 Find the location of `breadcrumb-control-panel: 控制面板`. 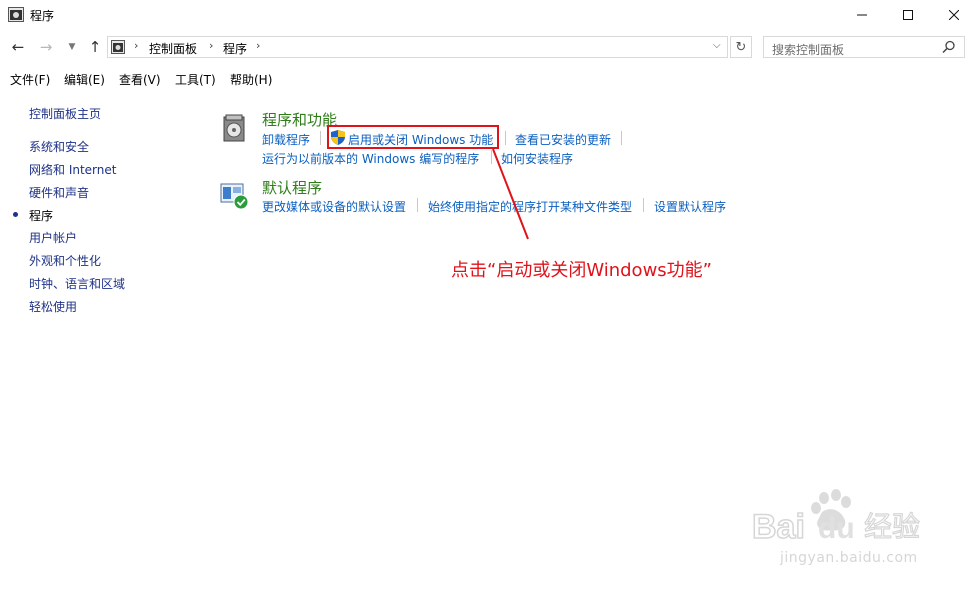

breadcrumb-control-panel: 控制面板 is located at coordinates (173, 48).